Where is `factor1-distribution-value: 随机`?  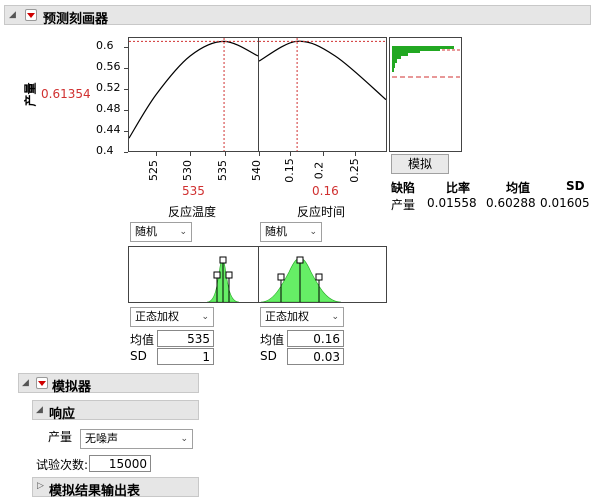 factor1-distribution-value: 随机 is located at coordinates (146, 231).